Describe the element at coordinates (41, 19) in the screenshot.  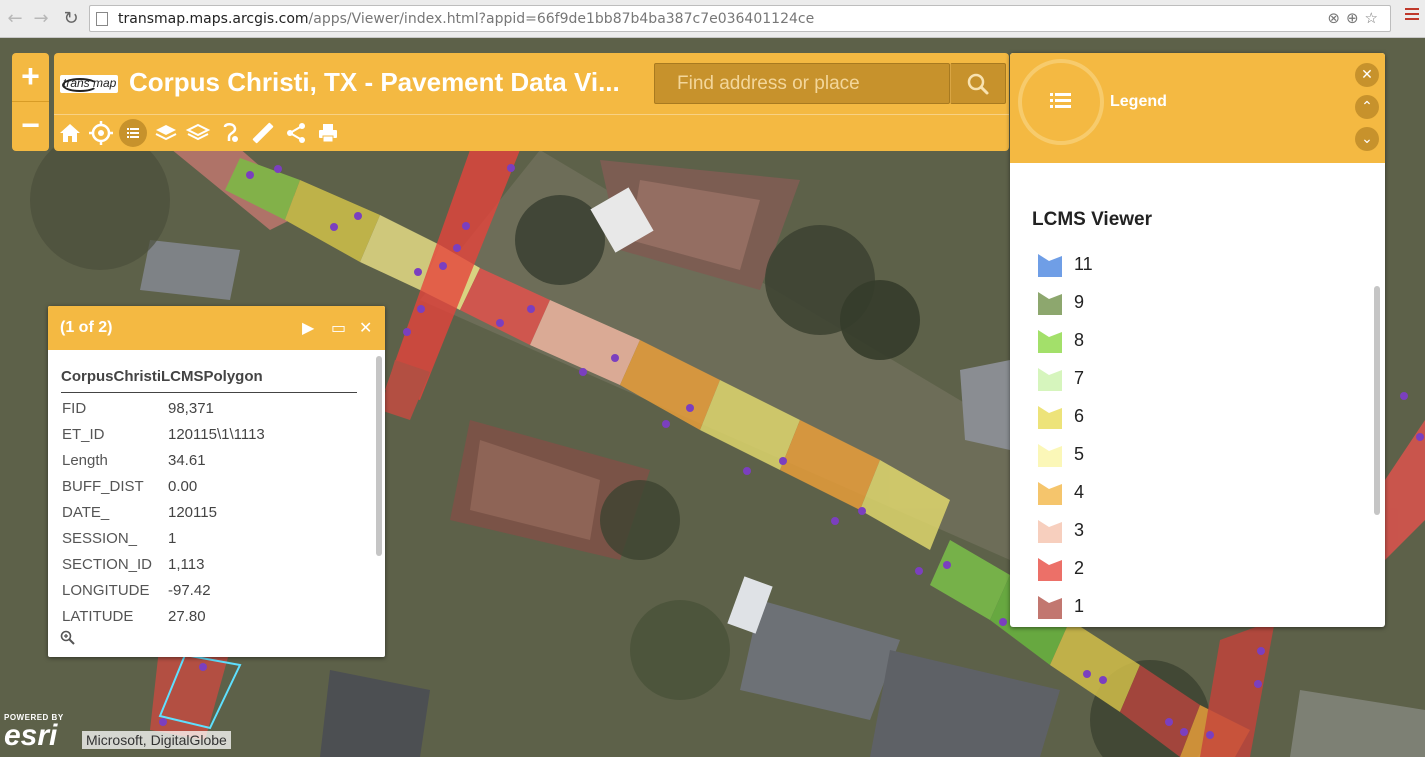
I see `forward-icon: →` at that location.